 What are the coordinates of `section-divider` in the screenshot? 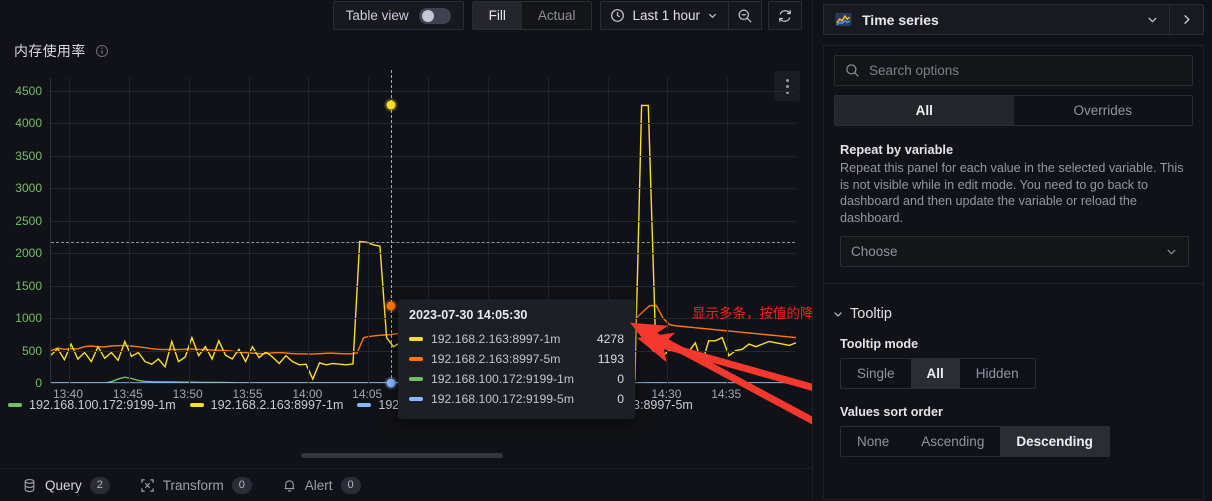 It's located at (1013, 283).